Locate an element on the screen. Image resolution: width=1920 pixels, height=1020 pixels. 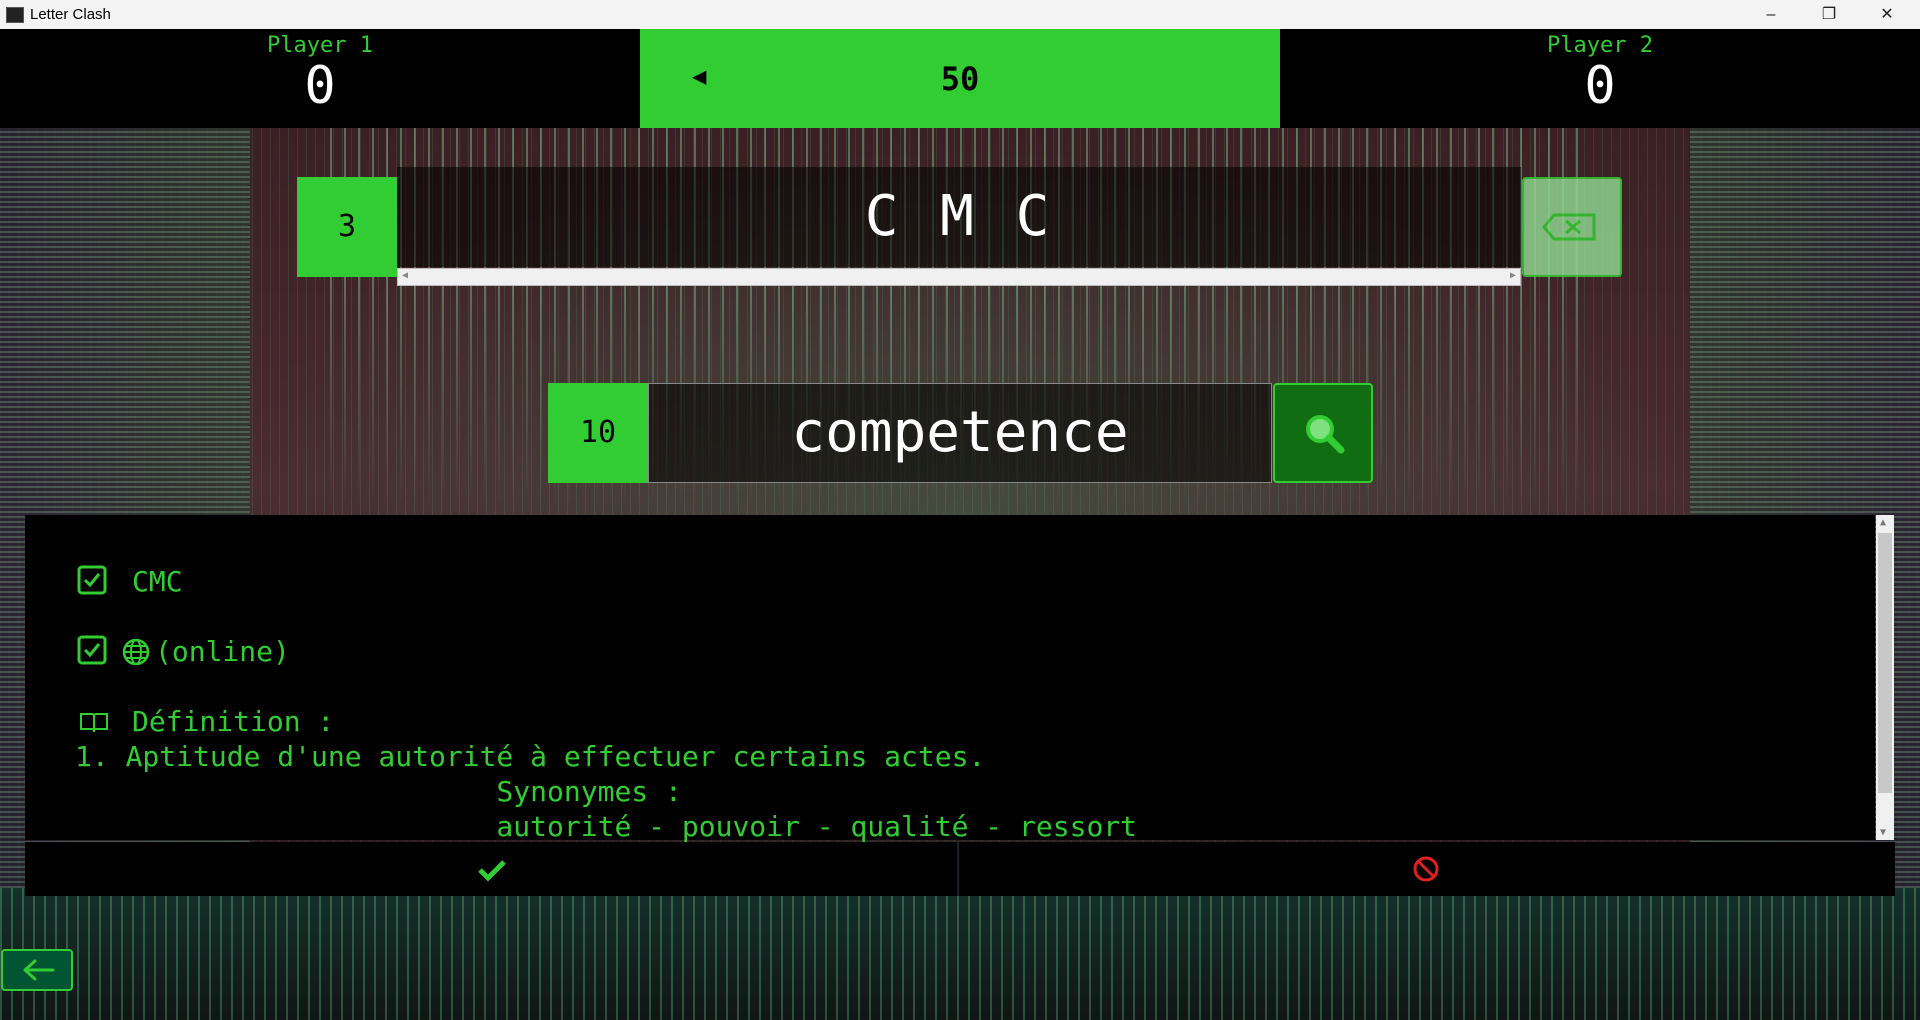
accept-button is located at coordinates (492, 869).